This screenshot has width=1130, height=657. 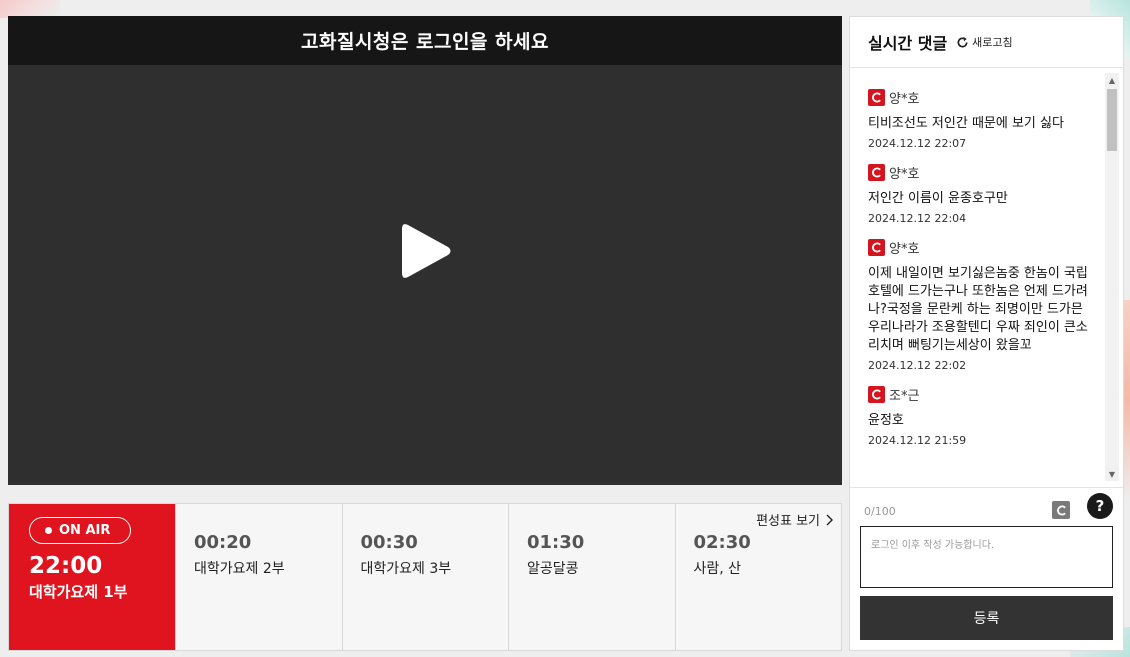 I want to click on on-air-badge: ON AIR, so click(x=80, y=530).